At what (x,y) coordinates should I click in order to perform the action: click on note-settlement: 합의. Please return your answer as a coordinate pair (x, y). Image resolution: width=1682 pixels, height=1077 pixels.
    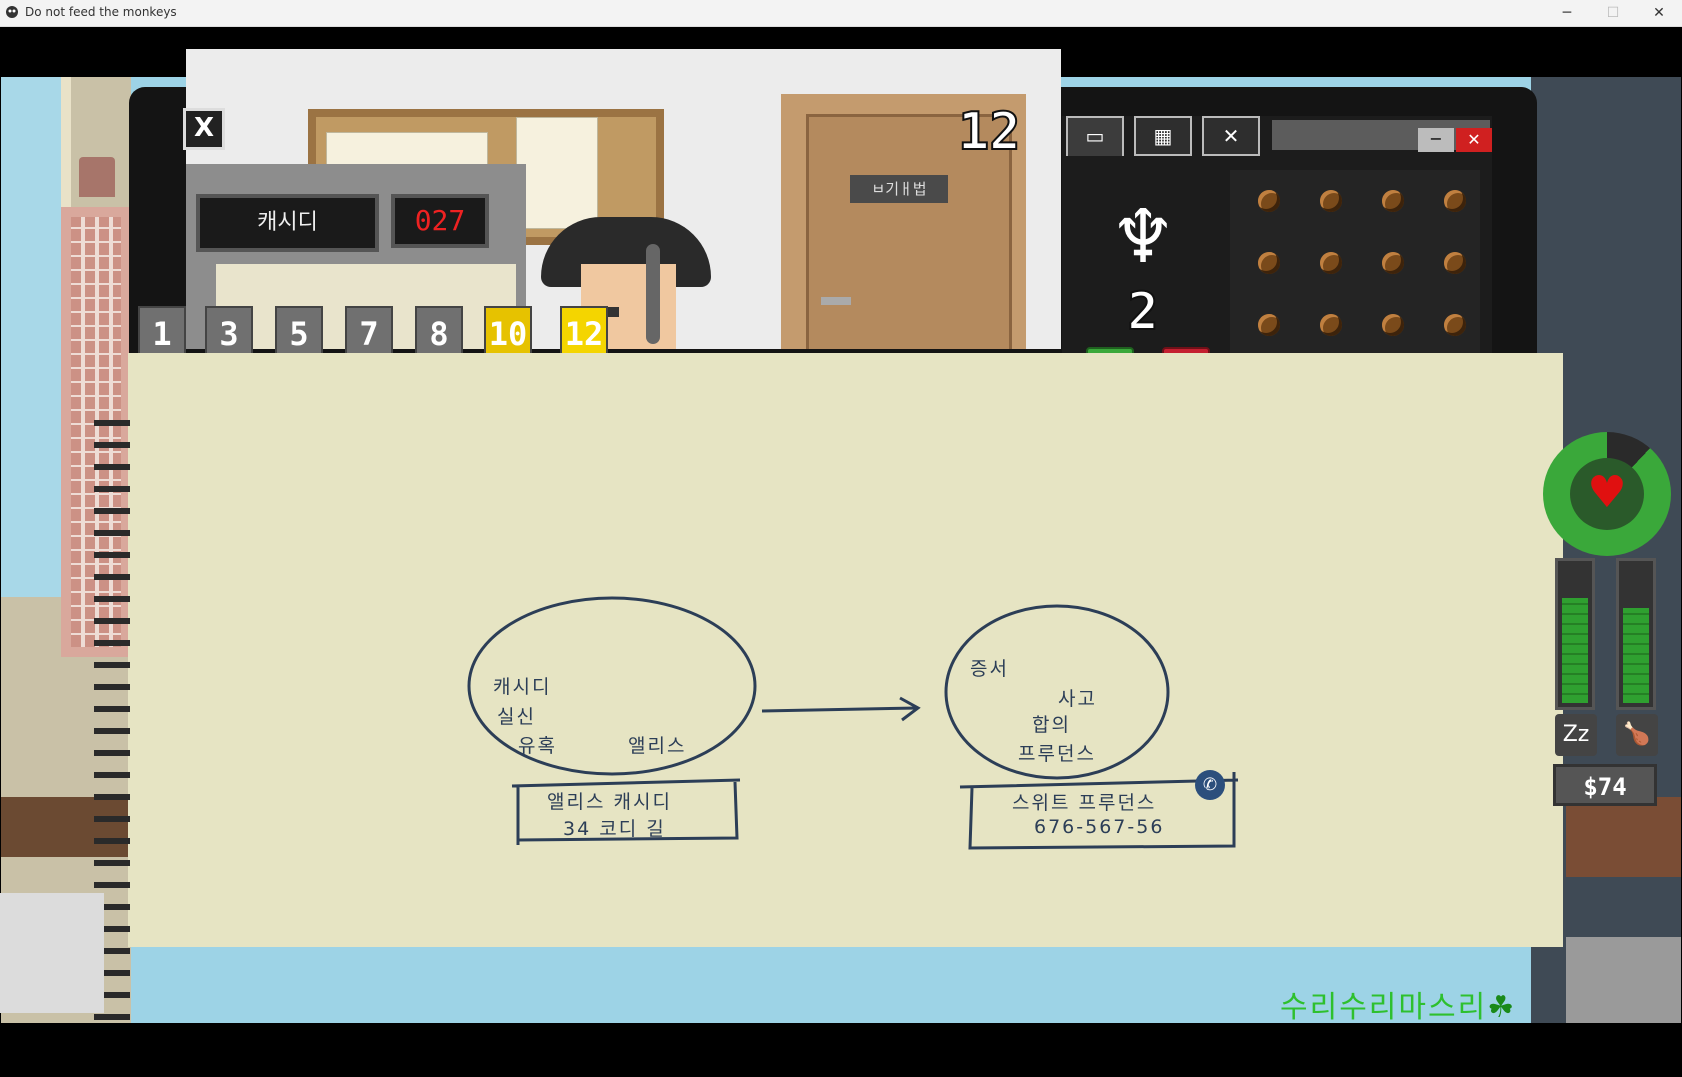
    Looking at the image, I should click on (1051, 725).